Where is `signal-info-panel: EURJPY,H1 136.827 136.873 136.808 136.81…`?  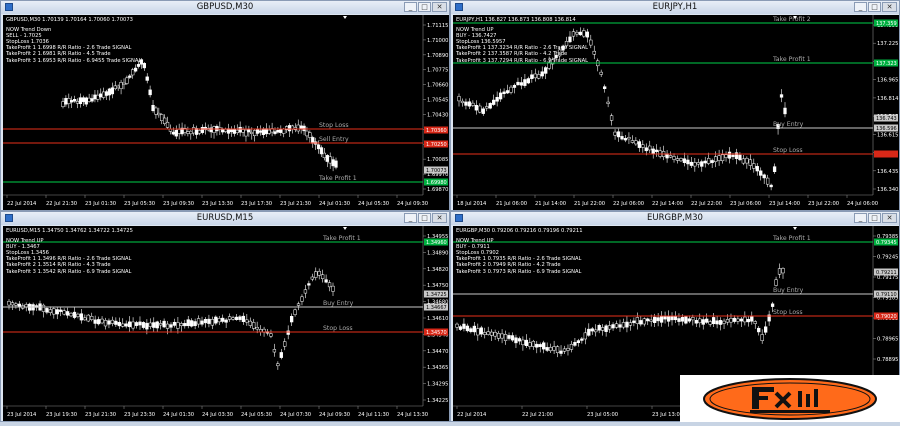 signal-info-panel: EURJPY,H1 136.827 136.873 136.808 136.81… is located at coordinates (522, 40).